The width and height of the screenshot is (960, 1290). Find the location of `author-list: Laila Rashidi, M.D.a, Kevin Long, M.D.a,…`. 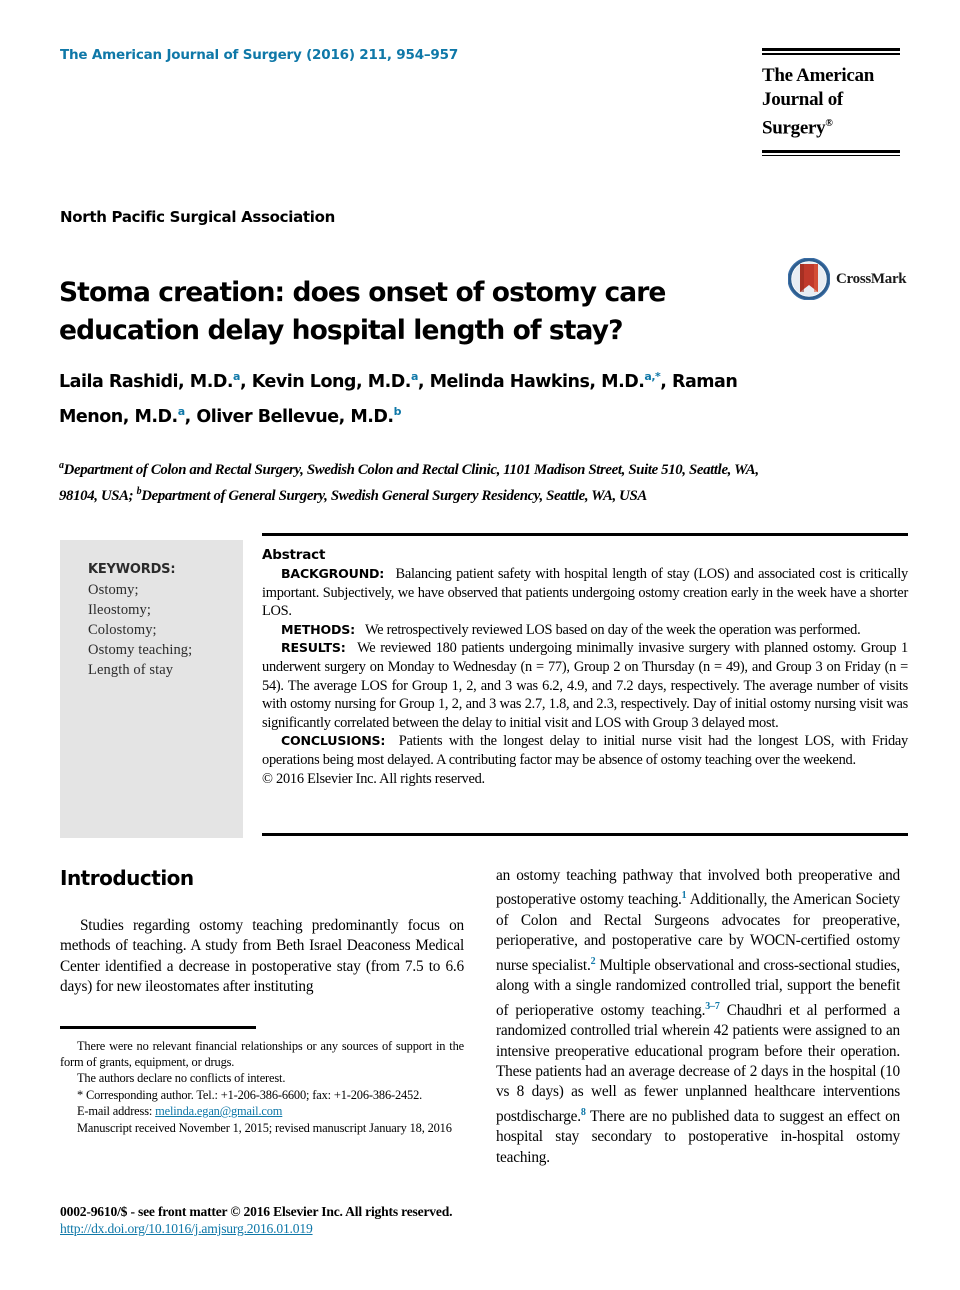

author-list: Laila Rashidi, M.D.a, Kevin Long, M.D.a,… is located at coordinates (398, 398).